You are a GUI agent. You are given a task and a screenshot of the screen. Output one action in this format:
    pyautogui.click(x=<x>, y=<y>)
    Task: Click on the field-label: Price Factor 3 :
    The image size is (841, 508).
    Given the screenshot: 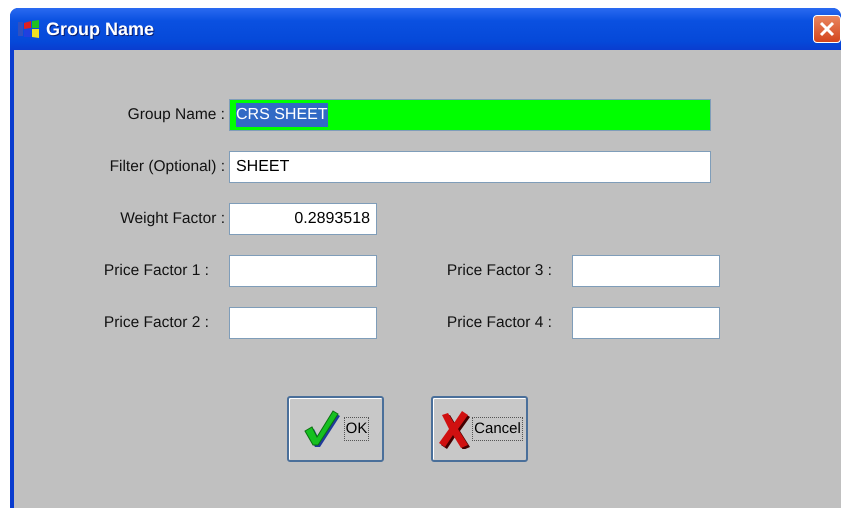 What is the action you would take?
    pyautogui.click(x=499, y=271)
    